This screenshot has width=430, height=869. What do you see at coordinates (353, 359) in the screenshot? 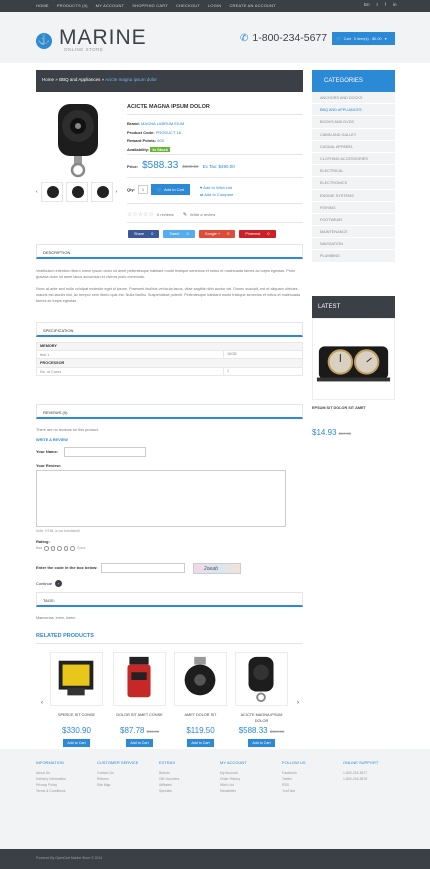
I see `latest-product-image` at bounding box center [353, 359].